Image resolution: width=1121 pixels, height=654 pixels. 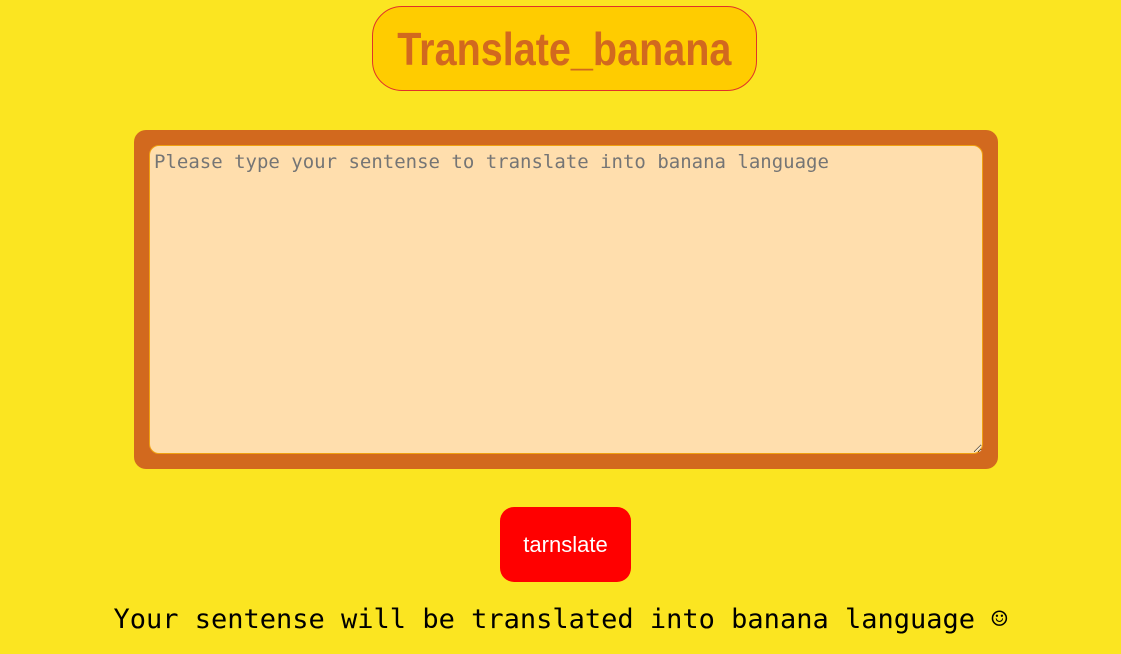 I want to click on title-banner: Translate_banana, so click(x=564, y=48).